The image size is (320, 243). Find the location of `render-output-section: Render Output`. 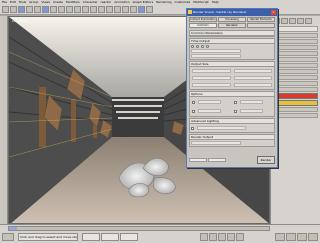

render-output-section: Render Output is located at coordinates (232, 140).